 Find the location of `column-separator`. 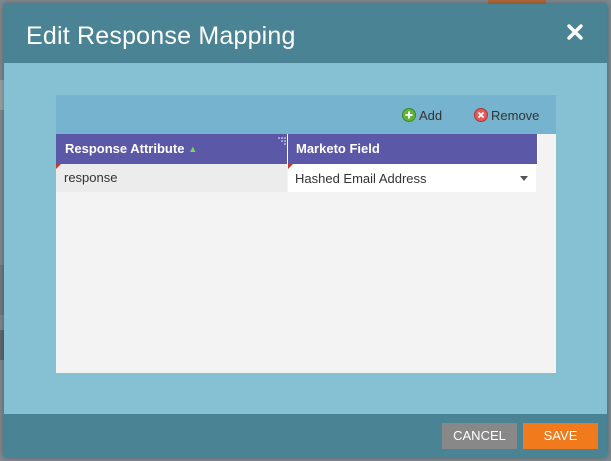

column-separator is located at coordinates (537, 149).